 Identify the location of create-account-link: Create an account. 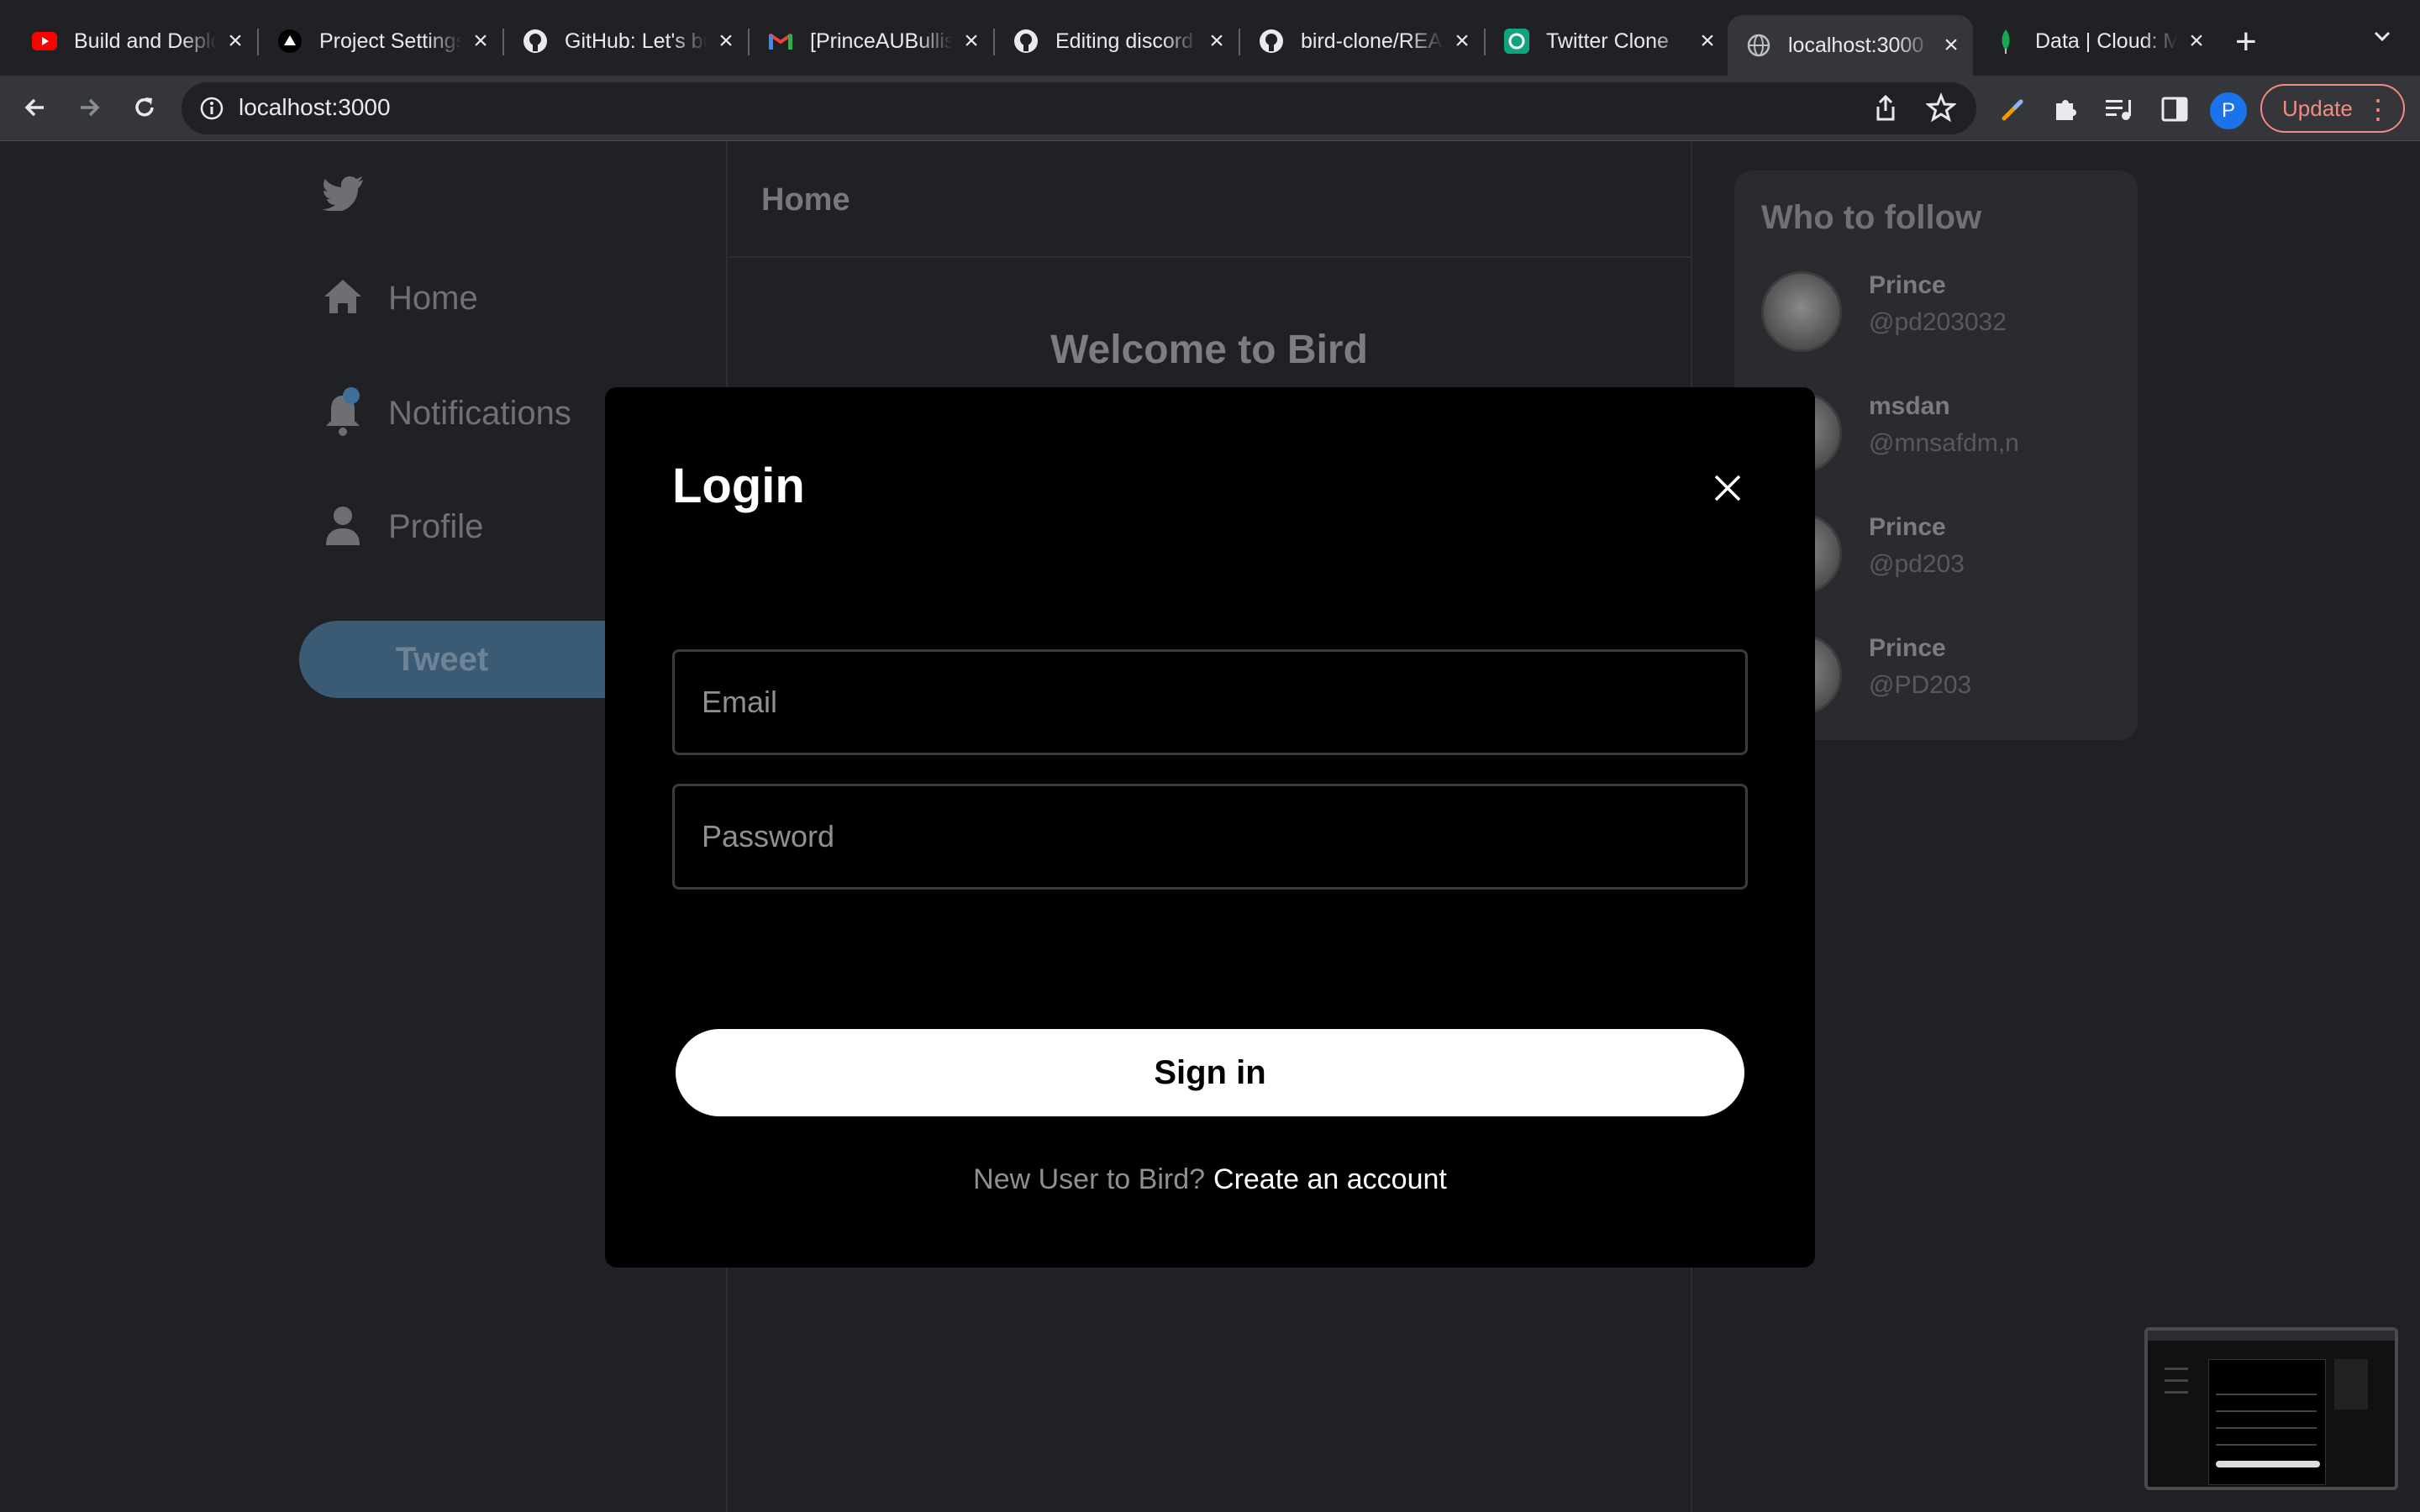
(1330, 1179).